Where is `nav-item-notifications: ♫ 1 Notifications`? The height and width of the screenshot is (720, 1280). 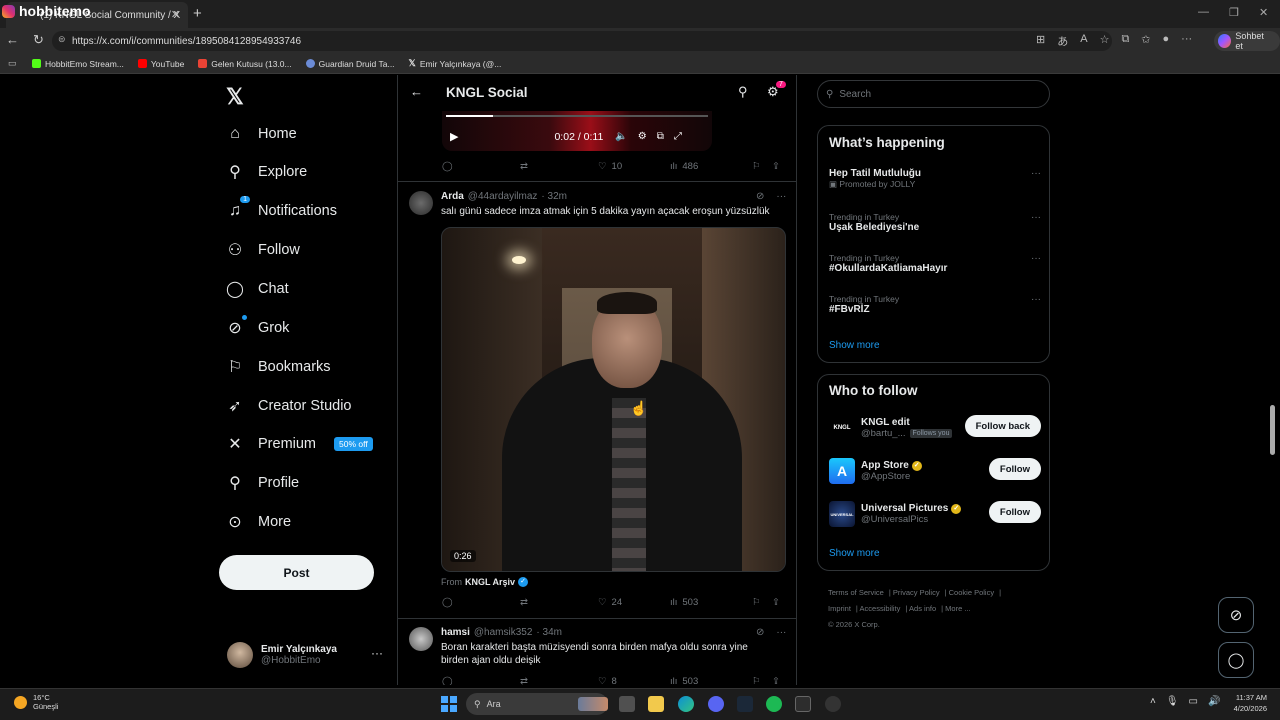 nav-item-notifications: ♫ 1 Notifications is located at coordinates (281, 211).